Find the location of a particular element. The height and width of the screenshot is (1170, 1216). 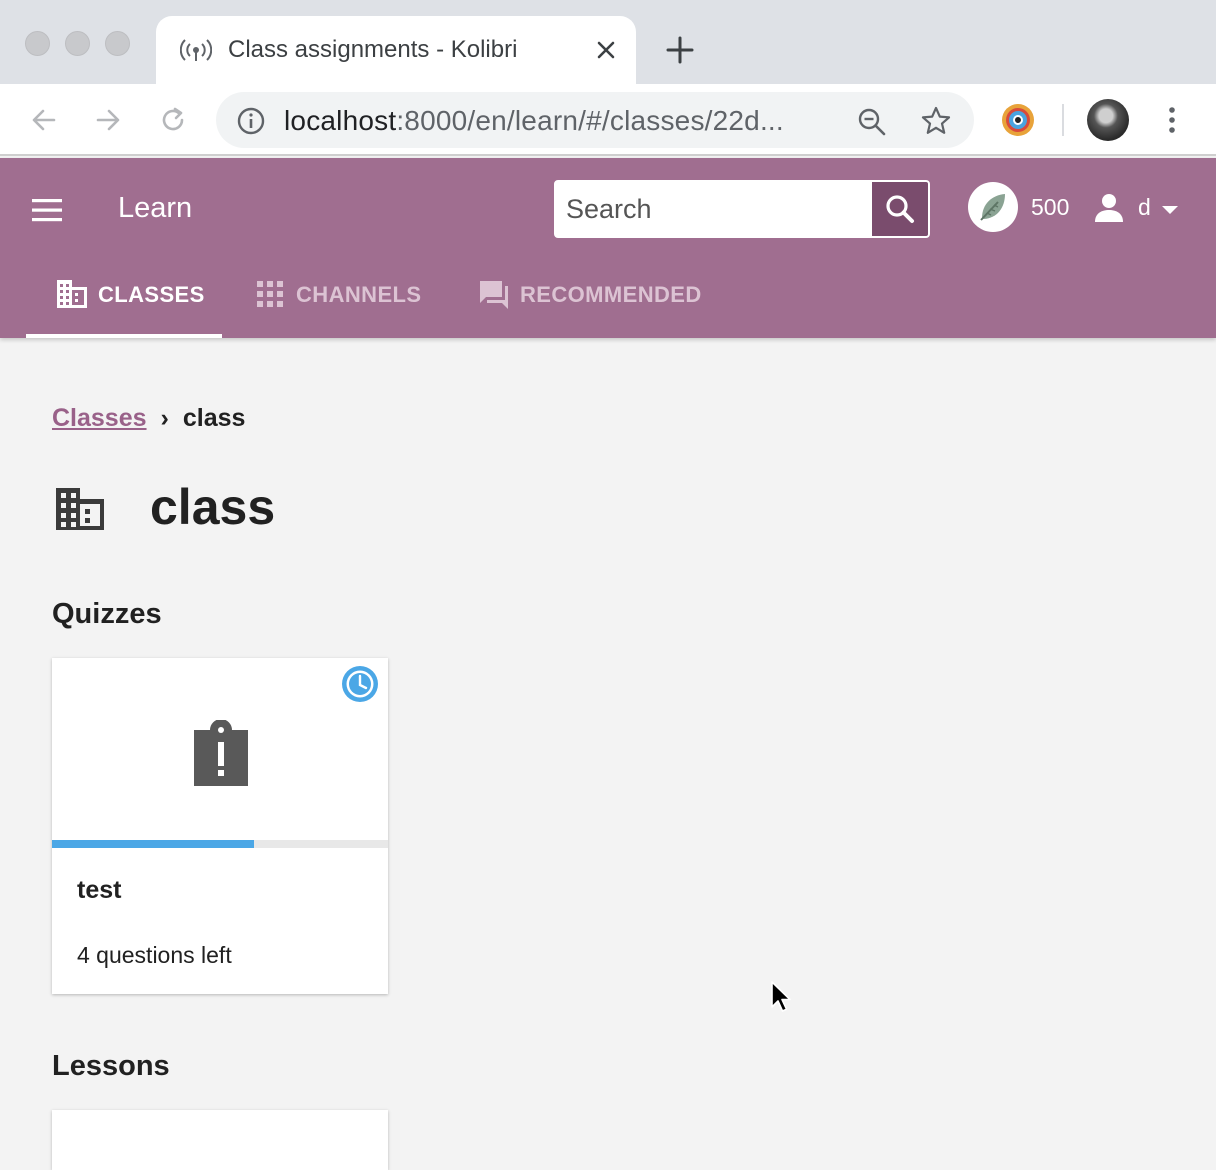

zoom-out-icon is located at coordinates (872, 122).